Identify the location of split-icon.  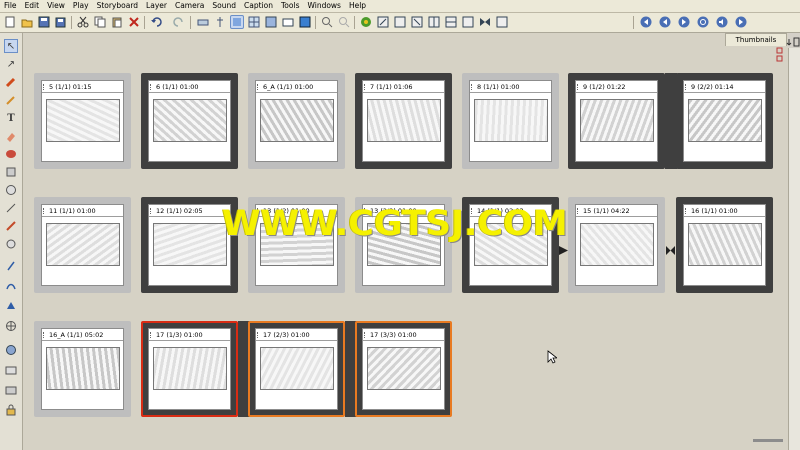
(434, 22).